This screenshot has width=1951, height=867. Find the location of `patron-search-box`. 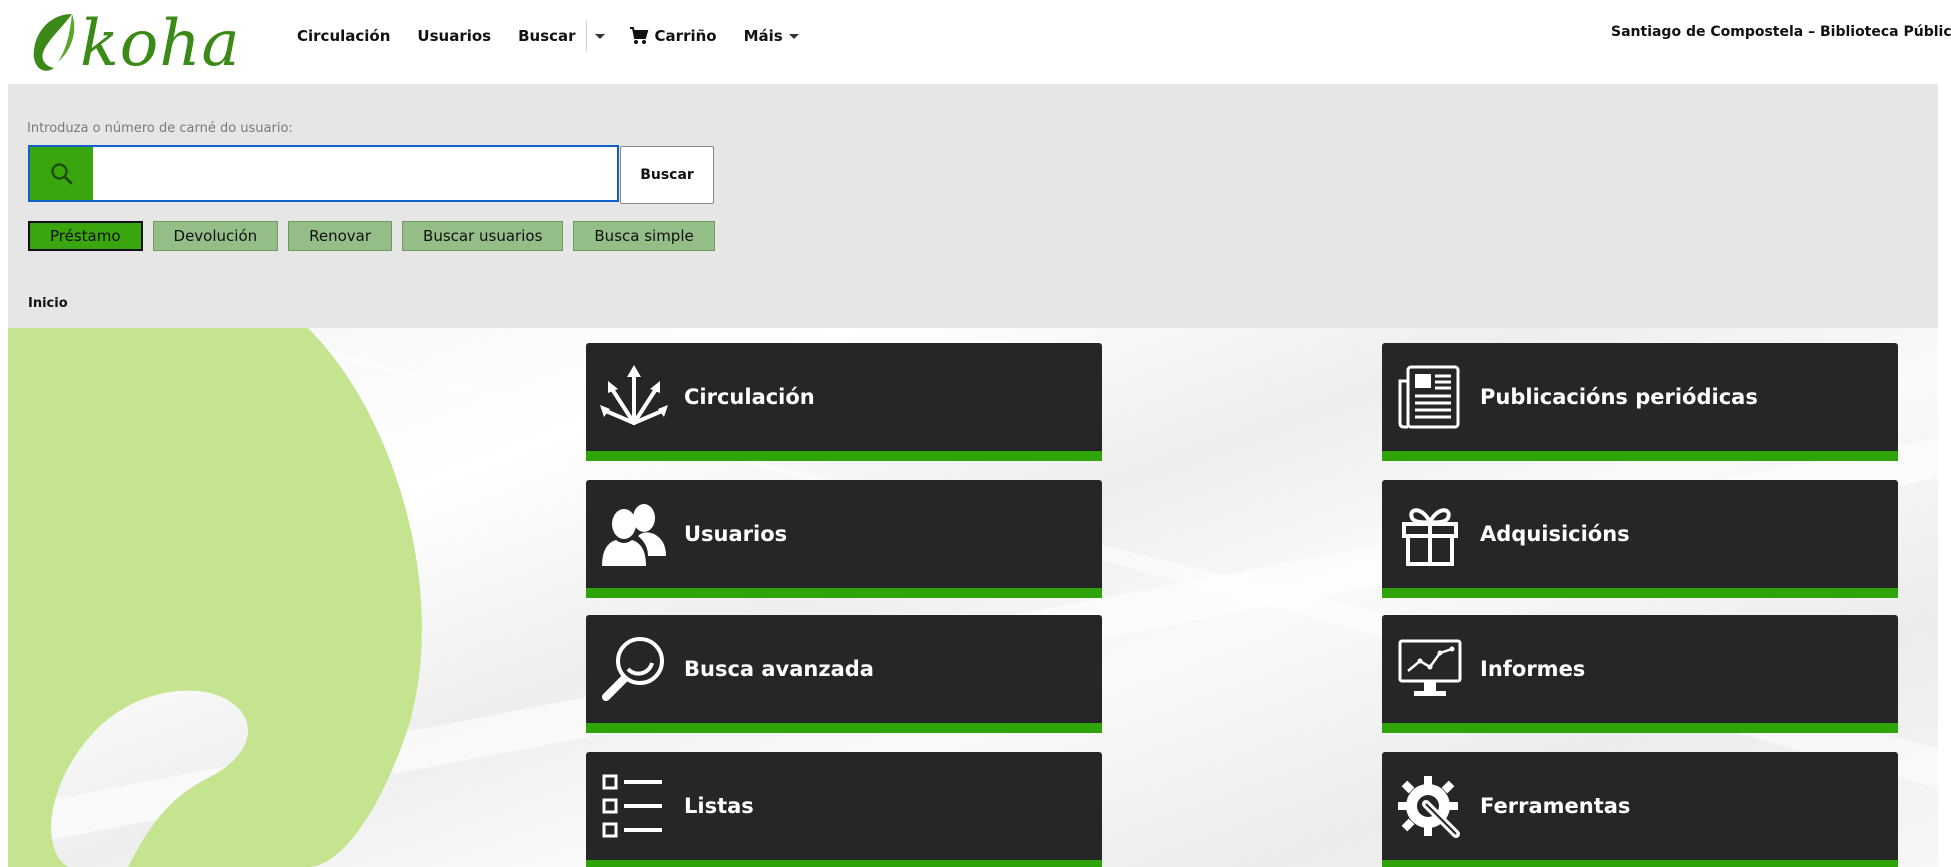

patron-search-box is located at coordinates (323, 173).